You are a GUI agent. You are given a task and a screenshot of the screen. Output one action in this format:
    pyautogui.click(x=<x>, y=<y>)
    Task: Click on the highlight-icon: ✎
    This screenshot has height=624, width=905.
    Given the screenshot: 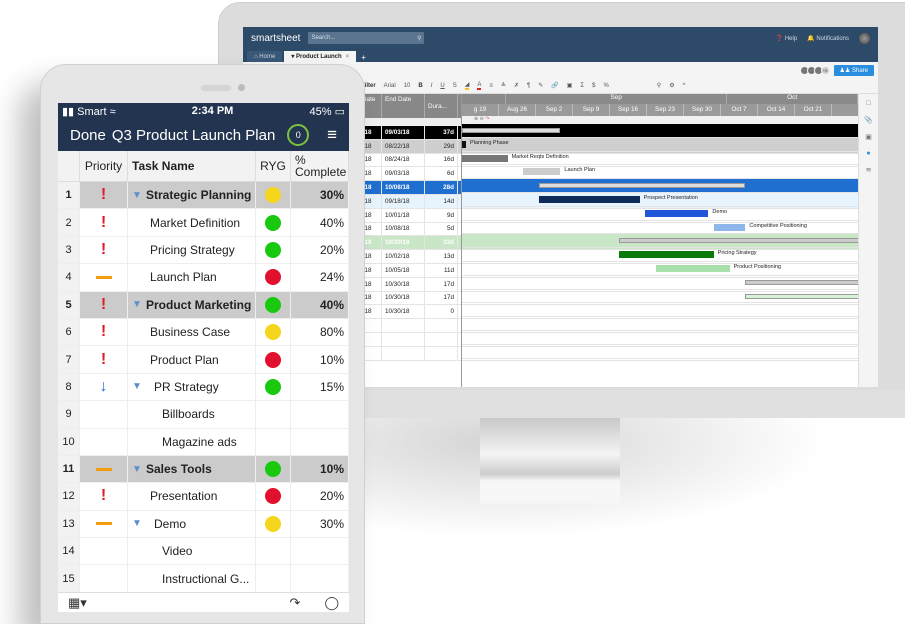 What is the action you would take?
    pyautogui.click(x=540, y=85)
    